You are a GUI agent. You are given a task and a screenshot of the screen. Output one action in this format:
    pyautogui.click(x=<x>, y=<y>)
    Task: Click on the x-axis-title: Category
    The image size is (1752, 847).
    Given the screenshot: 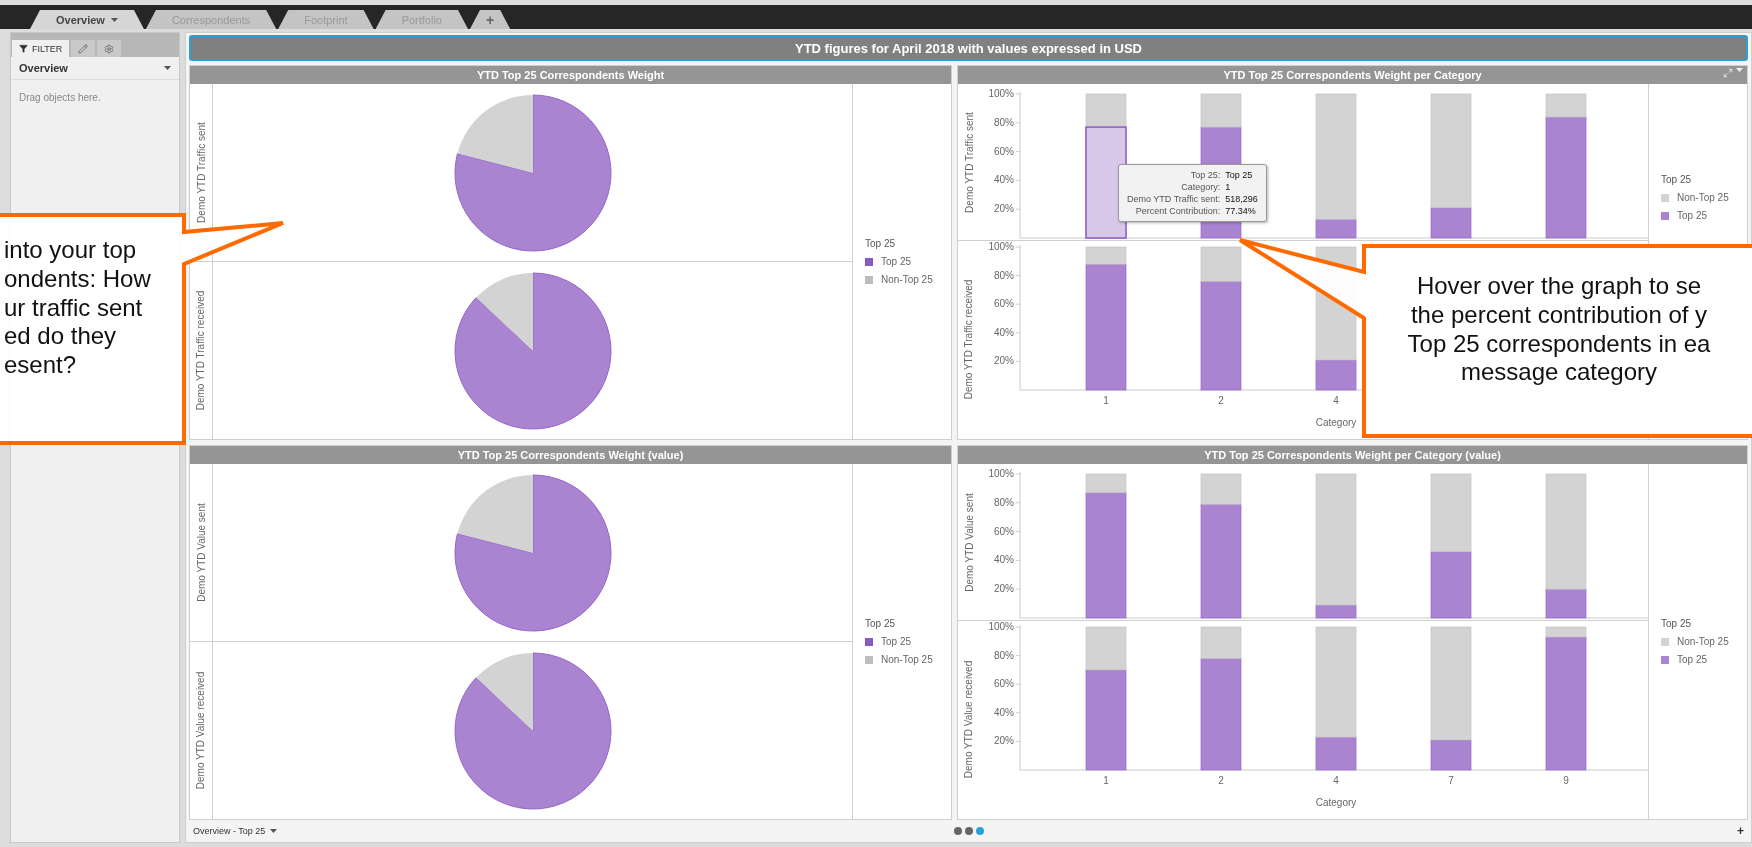 What is the action you would take?
    pyautogui.click(x=1336, y=422)
    